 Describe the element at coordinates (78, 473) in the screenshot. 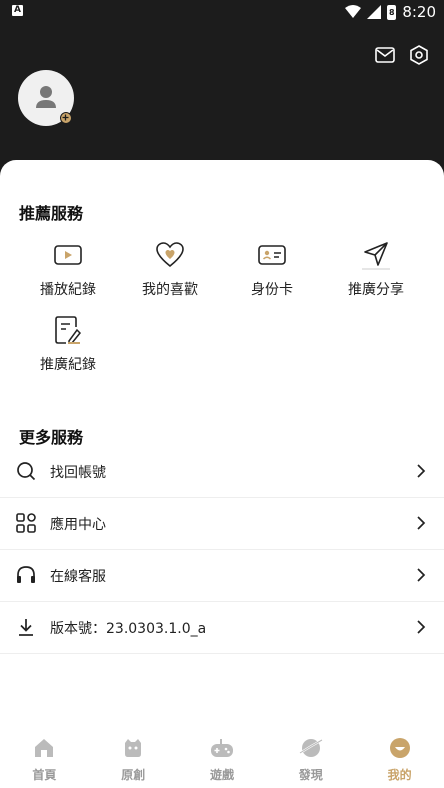

I see `row-label: 找回帳號` at that location.